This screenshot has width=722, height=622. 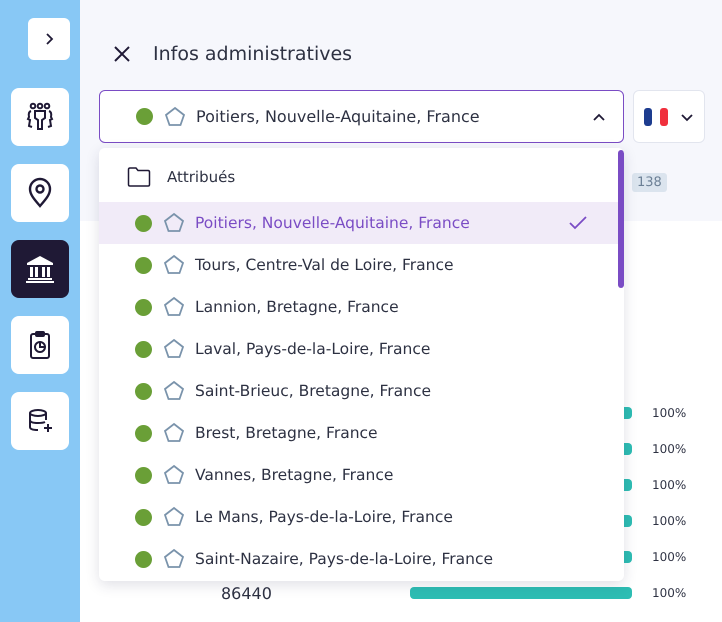 I want to click on location-select: Poitiers, Nouvelle-Aquitaine, France, so click(x=361, y=116).